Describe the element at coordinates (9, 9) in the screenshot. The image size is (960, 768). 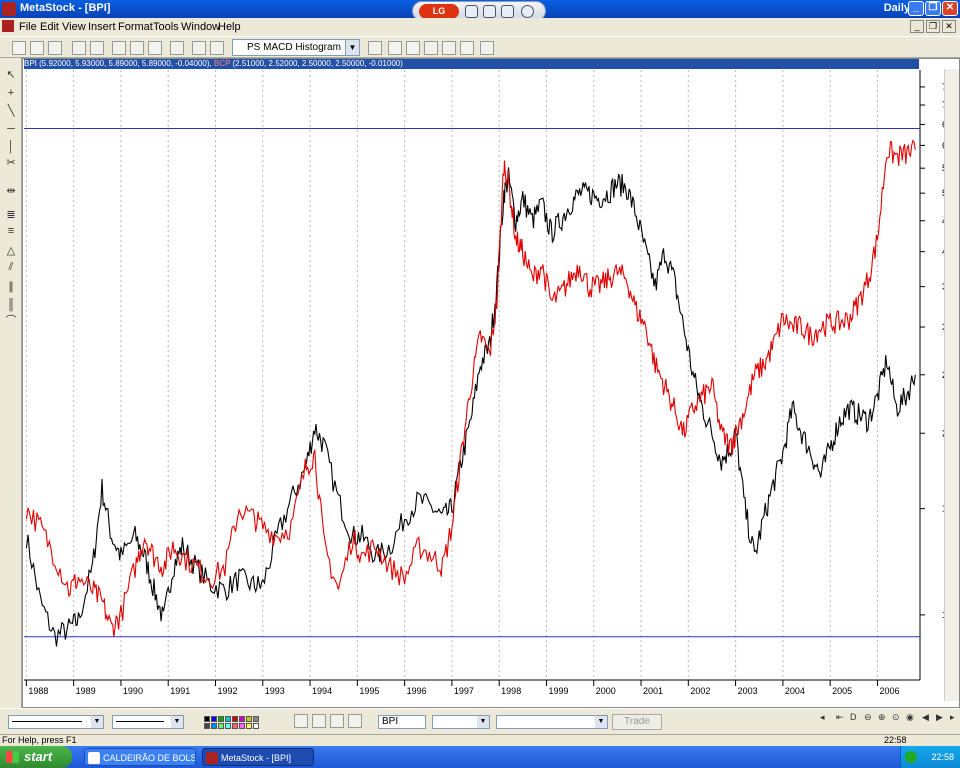
I see `metastock-app-icon` at that location.